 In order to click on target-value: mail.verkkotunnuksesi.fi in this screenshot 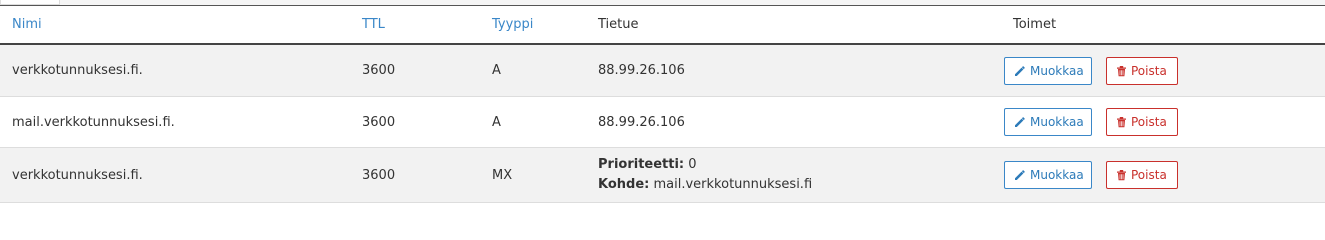, I will do `click(733, 184)`.